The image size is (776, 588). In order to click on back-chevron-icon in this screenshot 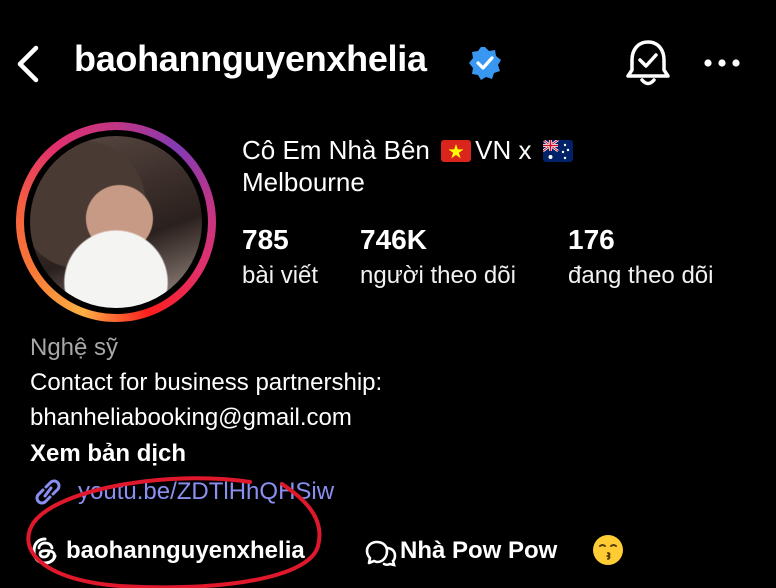, I will do `click(28, 64)`.